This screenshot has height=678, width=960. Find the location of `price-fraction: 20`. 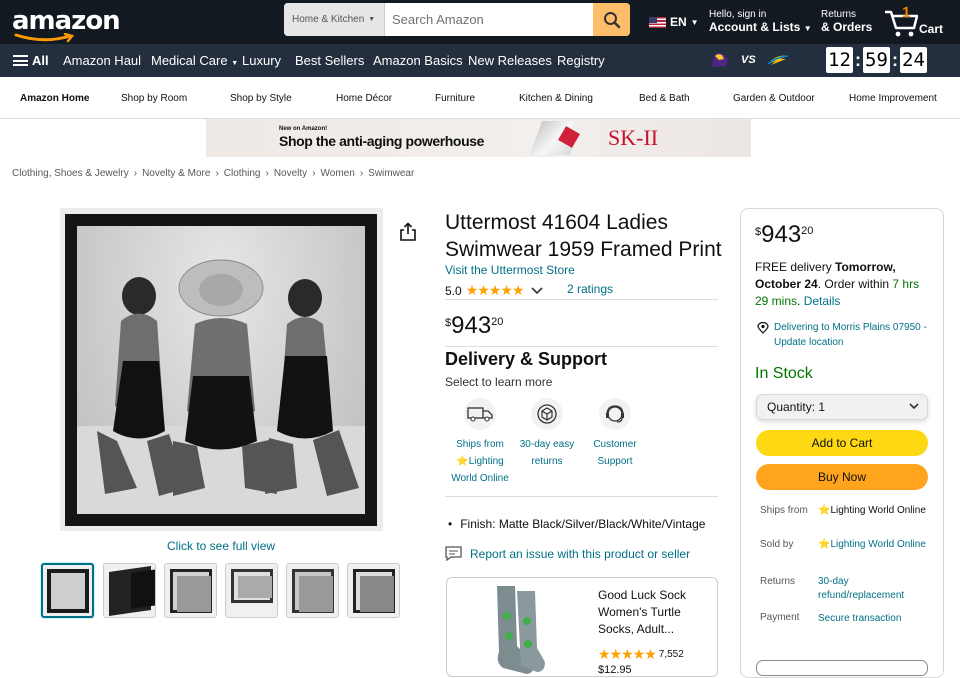

price-fraction: 20 is located at coordinates (497, 322).